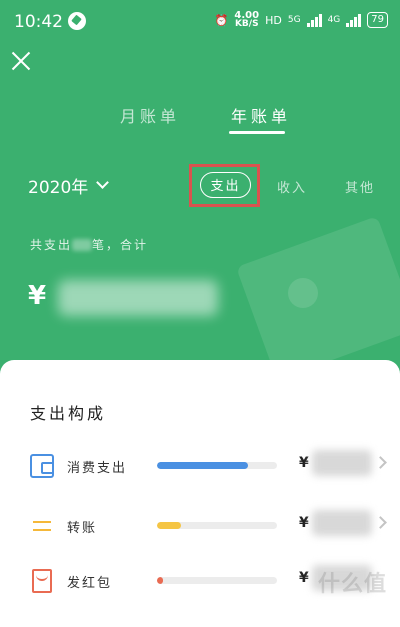 The image size is (400, 627). What do you see at coordinates (221, 20) in the screenshot?
I see `alarm-icon: ⏰` at bounding box center [221, 20].